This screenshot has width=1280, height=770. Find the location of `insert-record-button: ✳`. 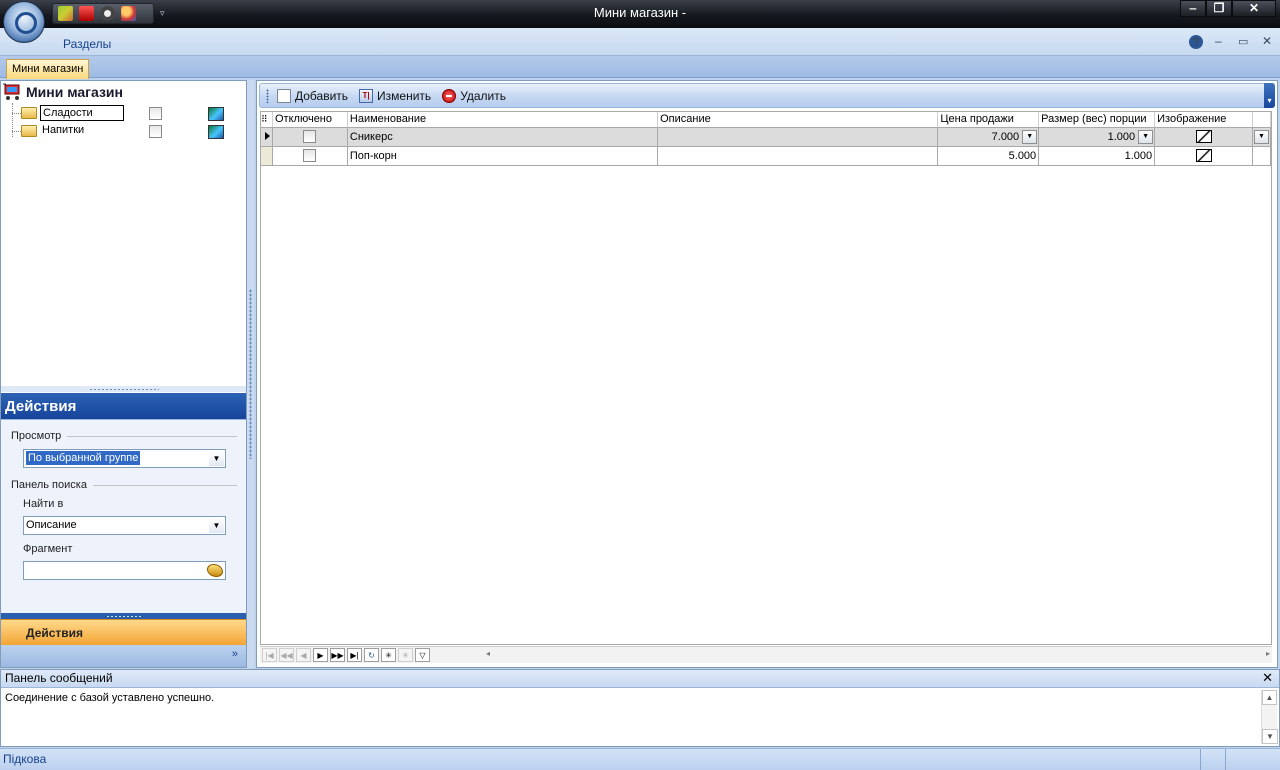

insert-record-button: ✳ is located at coordinates (388, 655).